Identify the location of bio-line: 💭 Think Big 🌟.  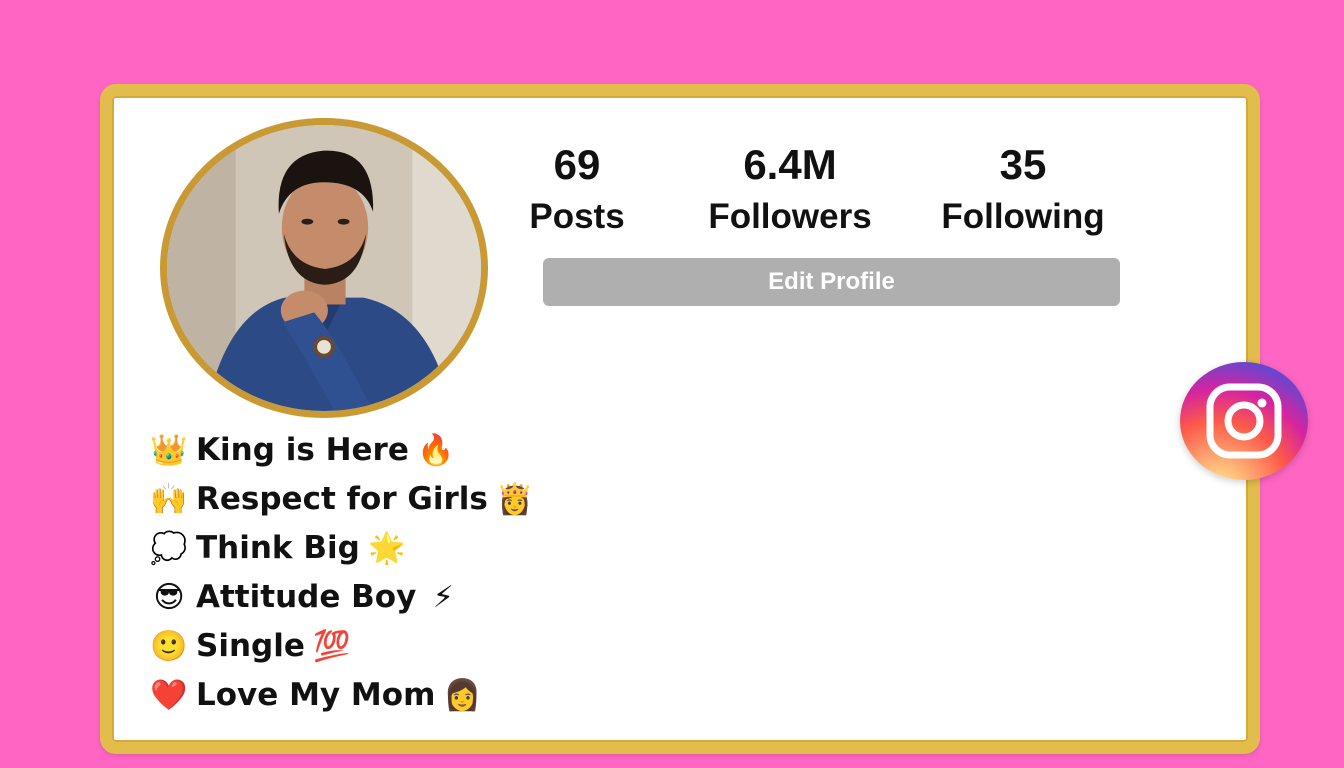
(342, 548).